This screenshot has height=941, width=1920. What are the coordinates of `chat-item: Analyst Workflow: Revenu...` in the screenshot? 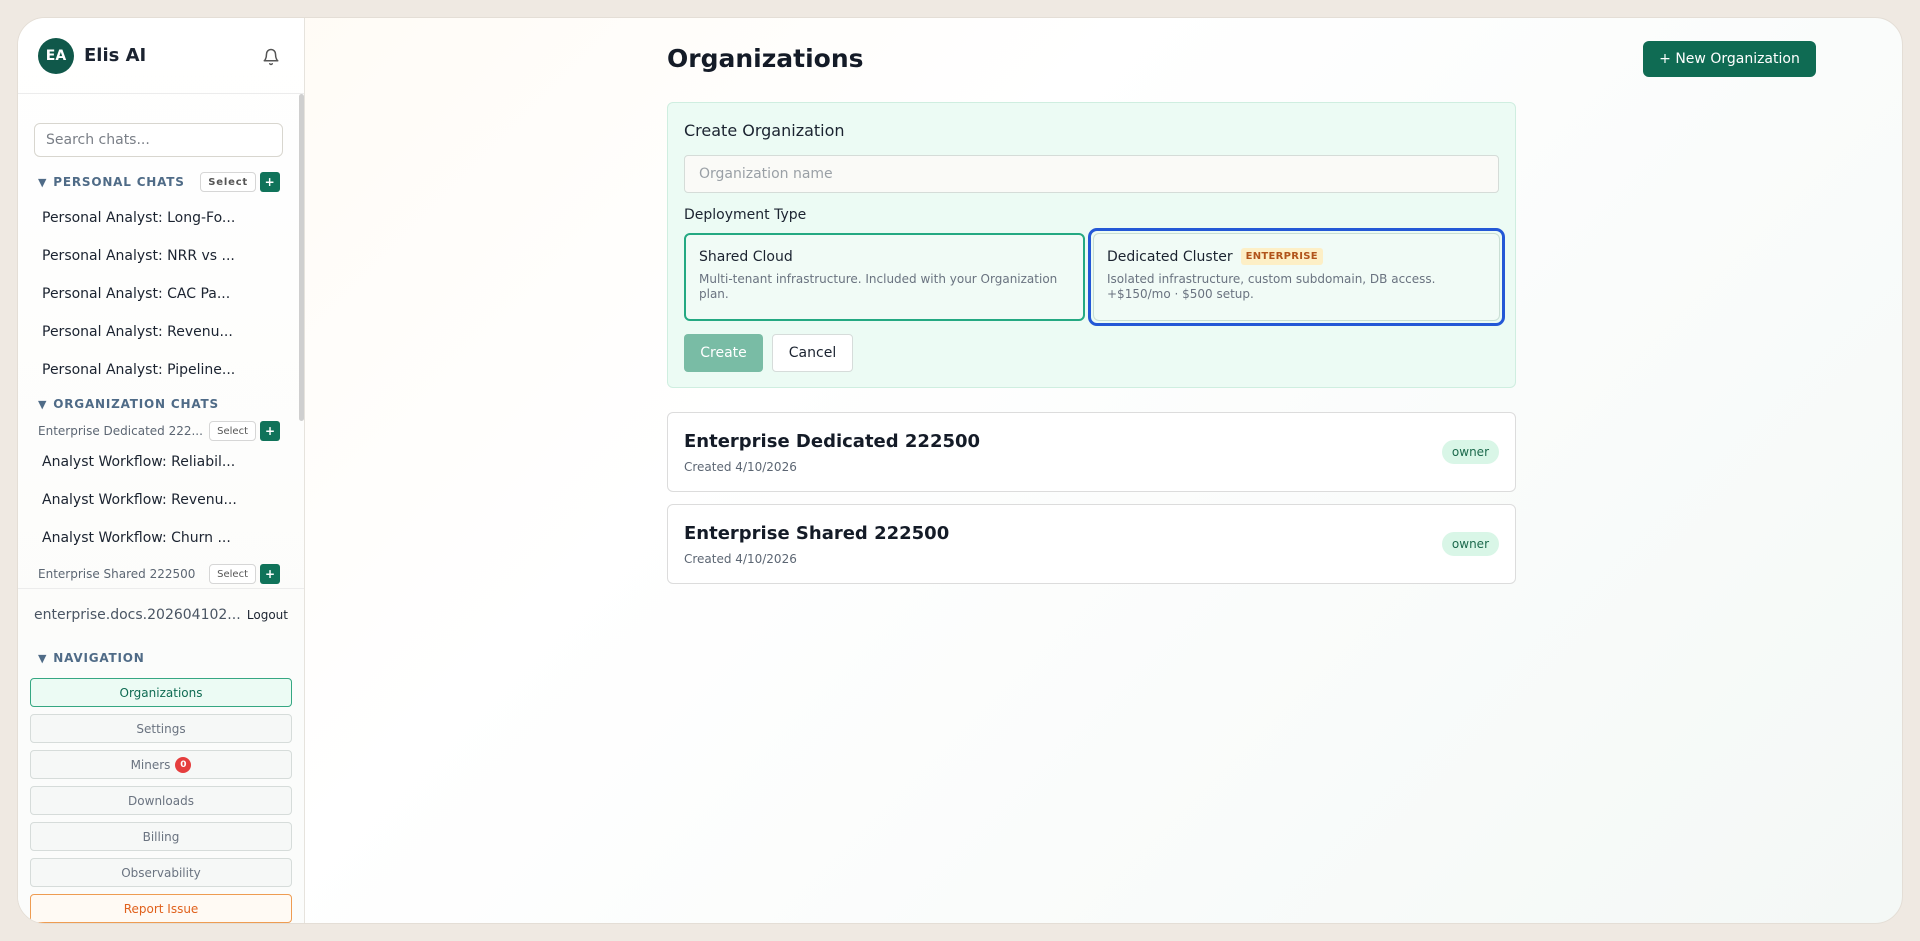 It's located at (139, 500).